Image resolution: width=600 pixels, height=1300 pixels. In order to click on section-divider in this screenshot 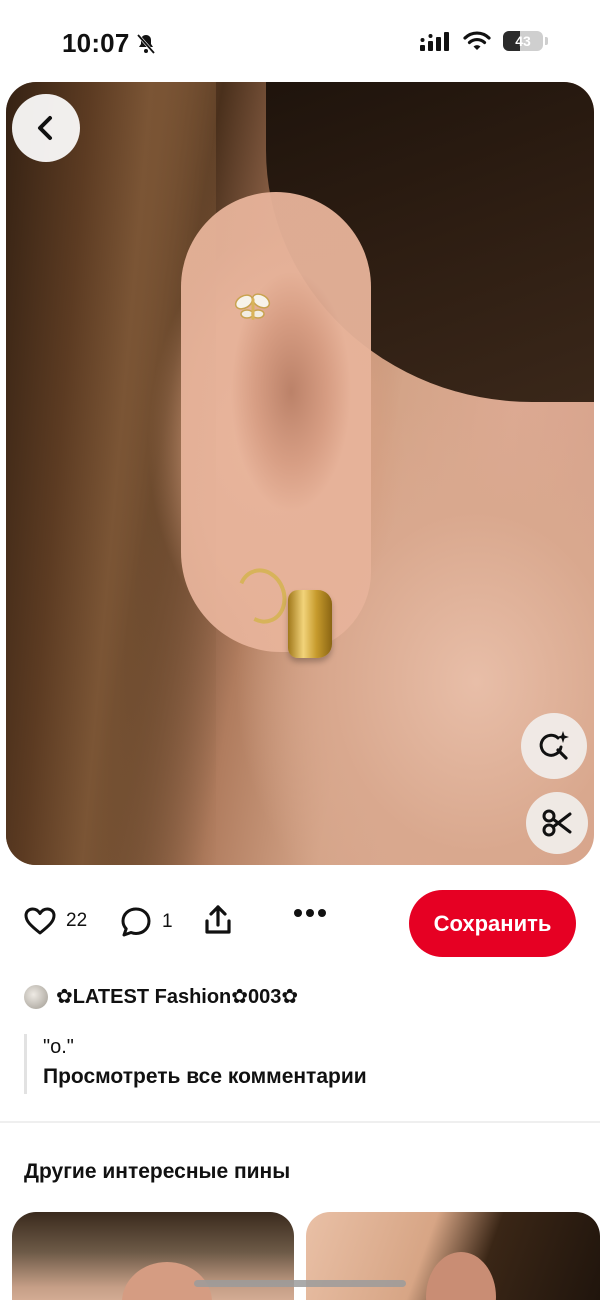, I will do `click(300, 1122)`.